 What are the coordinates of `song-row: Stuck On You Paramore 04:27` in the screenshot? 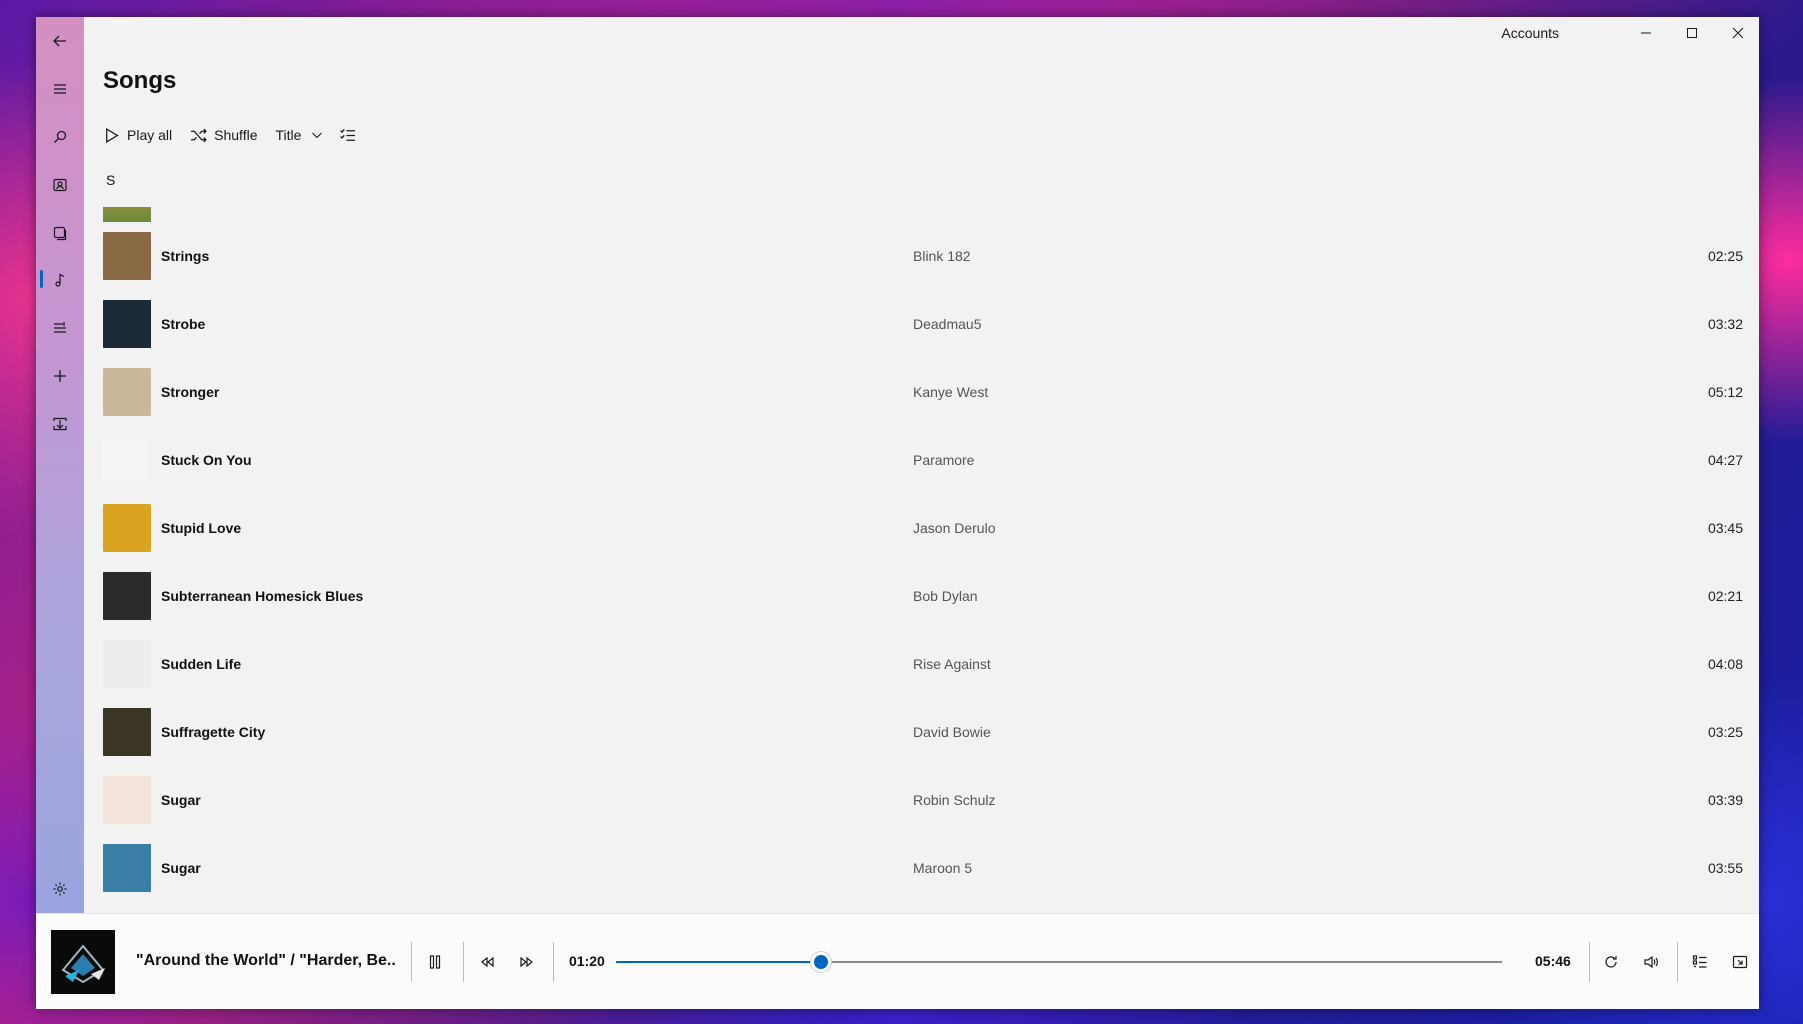 It's located at (923, 460).